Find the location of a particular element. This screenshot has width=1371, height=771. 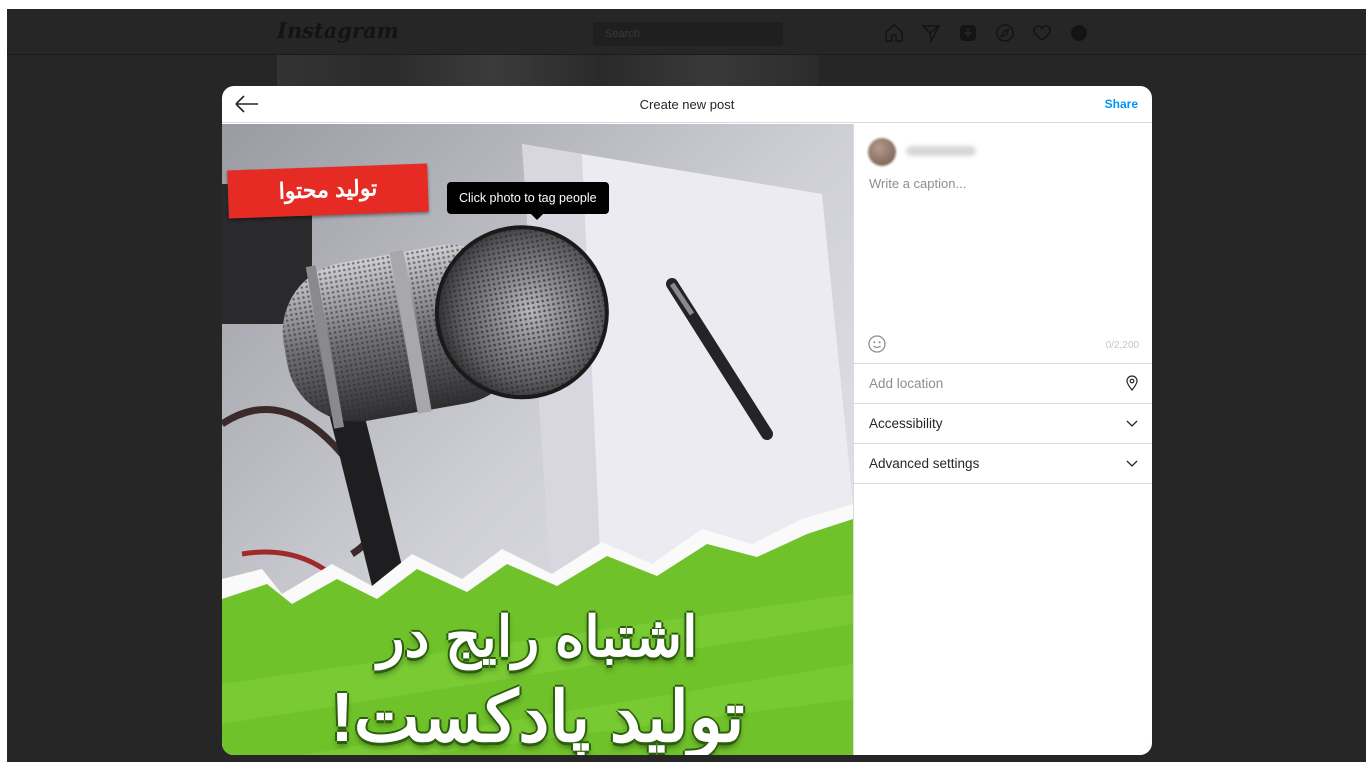

caption-input is located at coordinates (1004, 256).